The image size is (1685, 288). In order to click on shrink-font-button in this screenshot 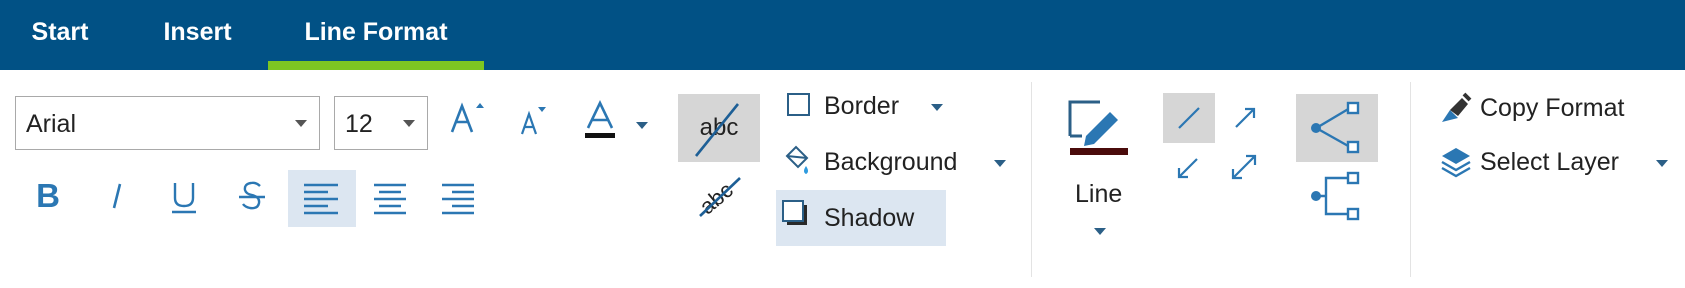, I will do `click(534, 122)`.